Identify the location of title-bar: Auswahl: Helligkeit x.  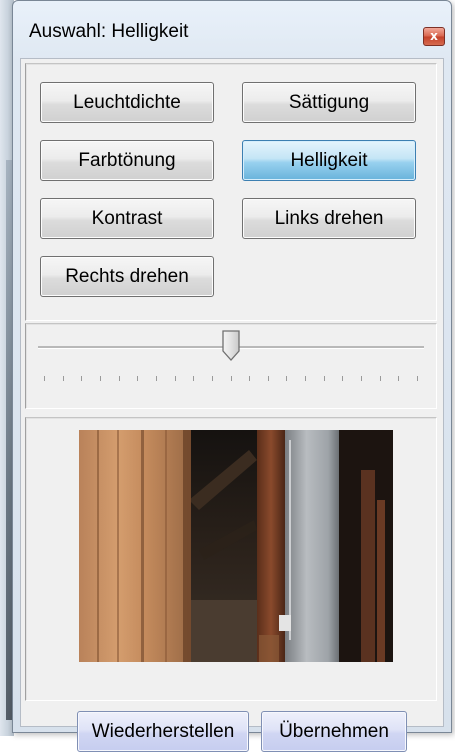
(232, 27).